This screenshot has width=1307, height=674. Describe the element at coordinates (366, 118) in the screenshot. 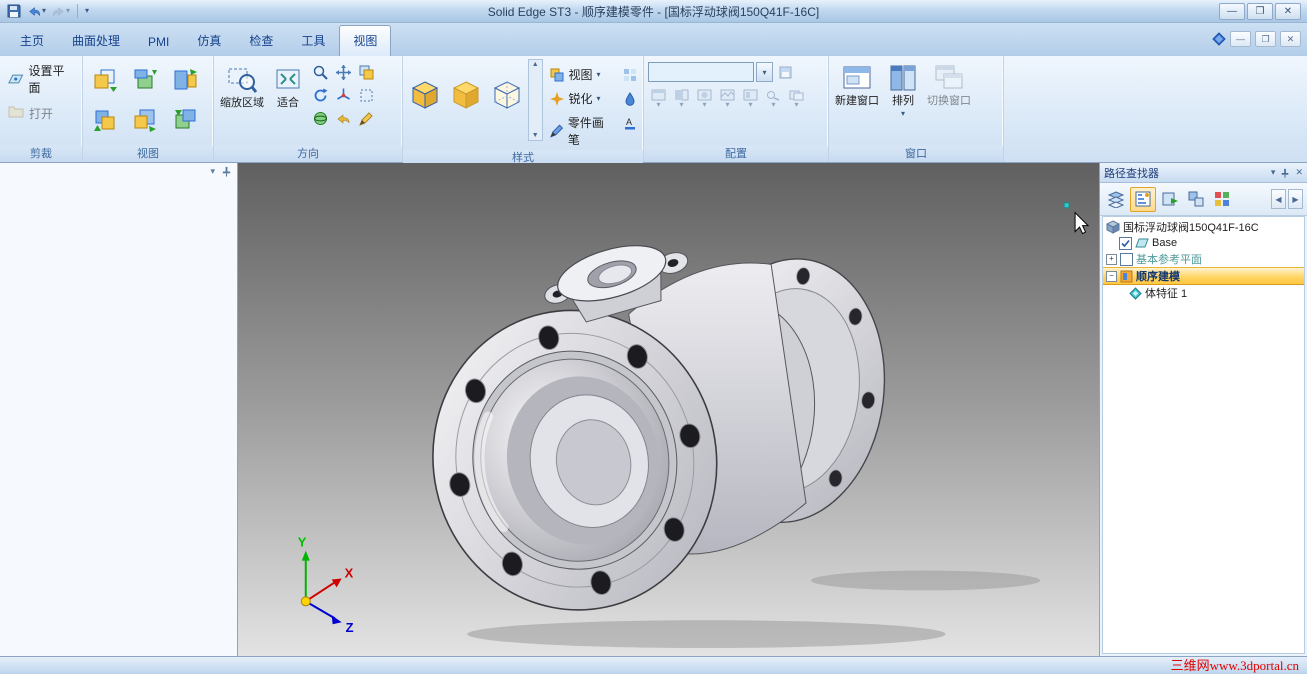

I see `sketch-view-button` at that location.